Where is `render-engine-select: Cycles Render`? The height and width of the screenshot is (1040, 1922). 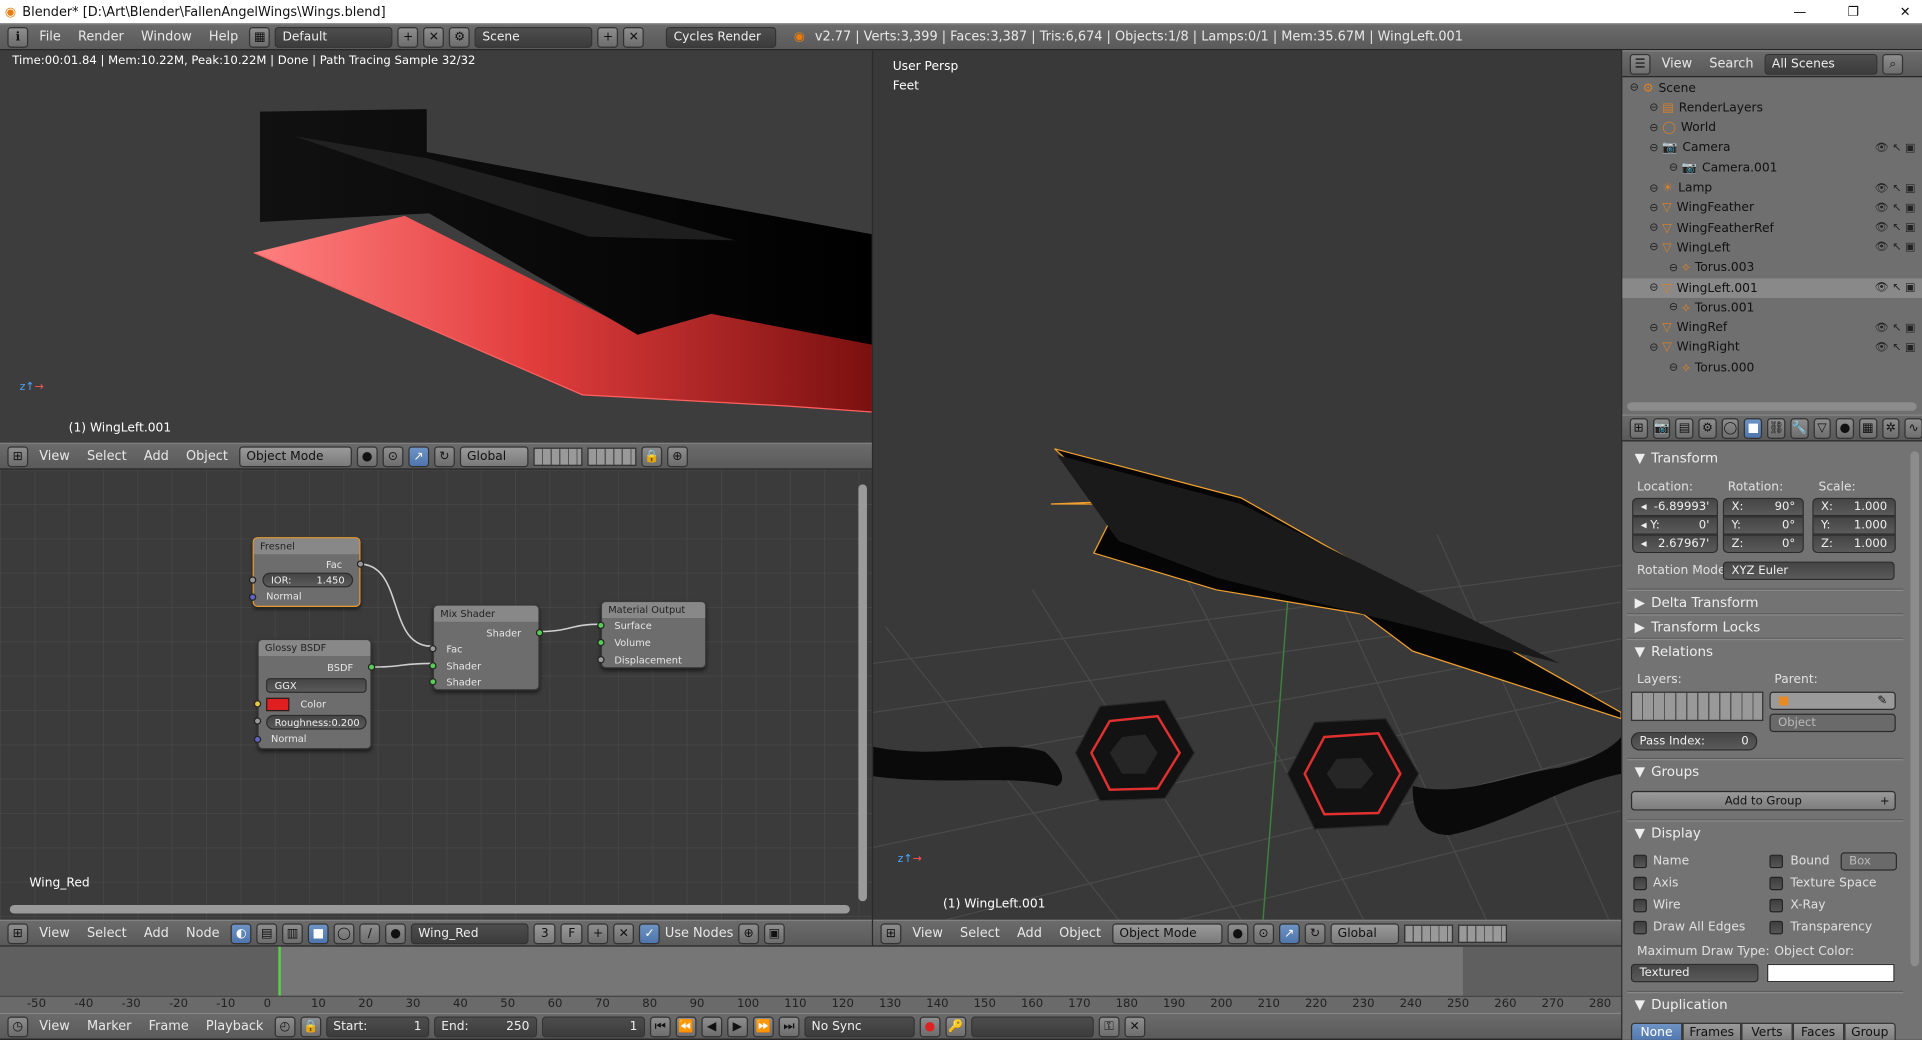 render-engine-select: Cycles Render is located at coordinates (721, 37).